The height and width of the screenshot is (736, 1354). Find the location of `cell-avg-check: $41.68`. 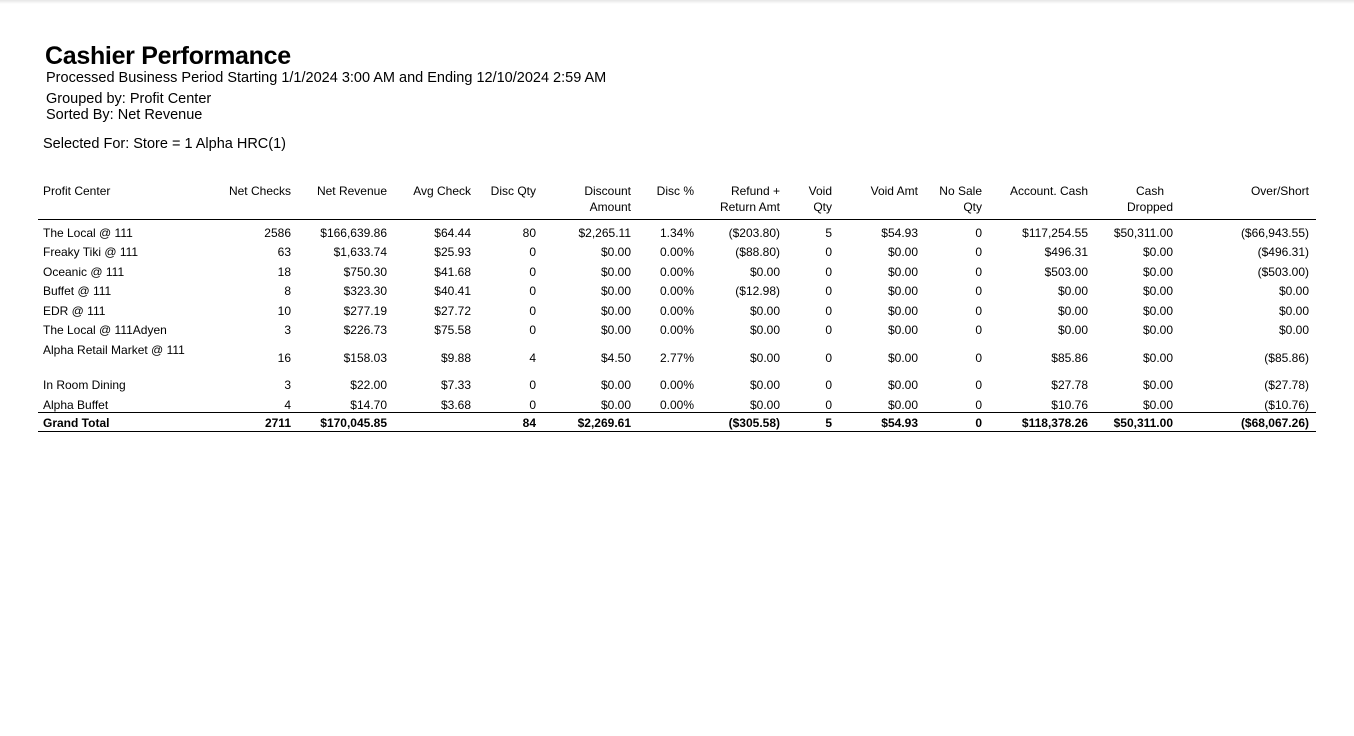

cell-avg-check: $41.68 is located at coordinates (452, 272).